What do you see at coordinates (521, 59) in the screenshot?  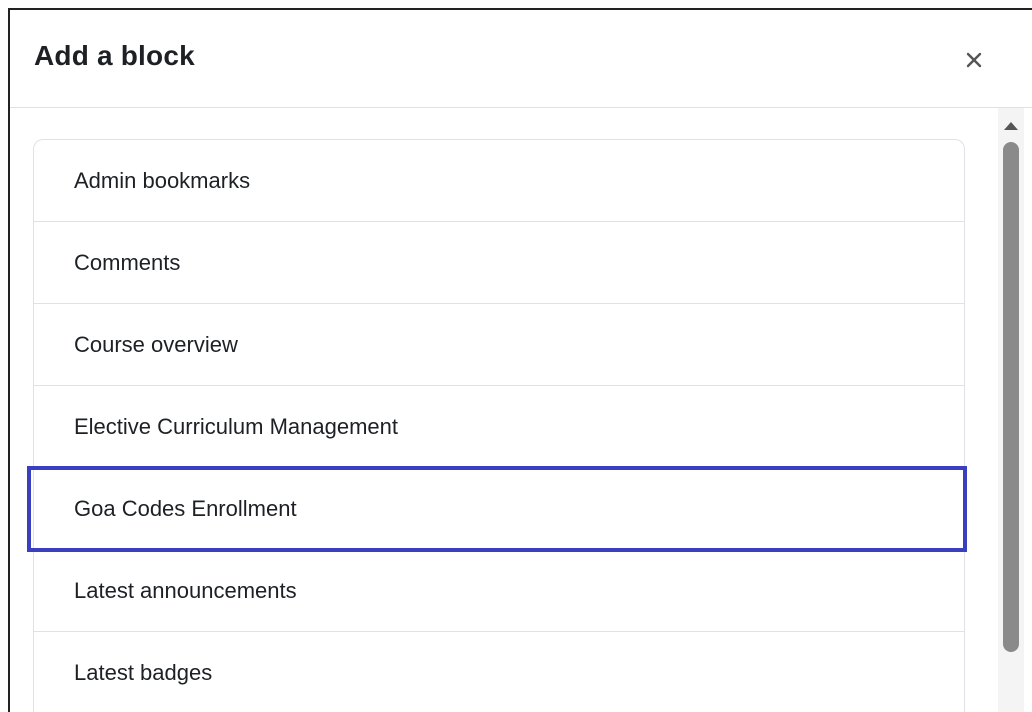 I see `modal-header: Add a block` at bounding box center [521, 59].